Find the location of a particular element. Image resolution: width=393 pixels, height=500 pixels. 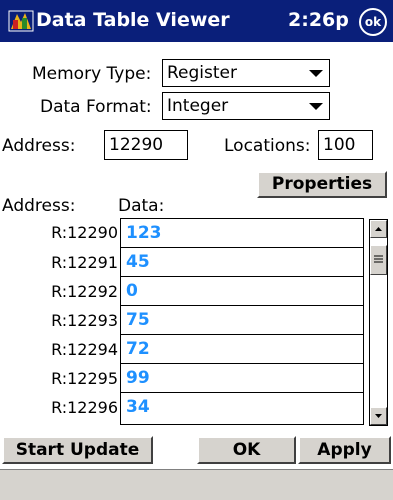

vertical-scrollbar is located at coordinates (378, 322).